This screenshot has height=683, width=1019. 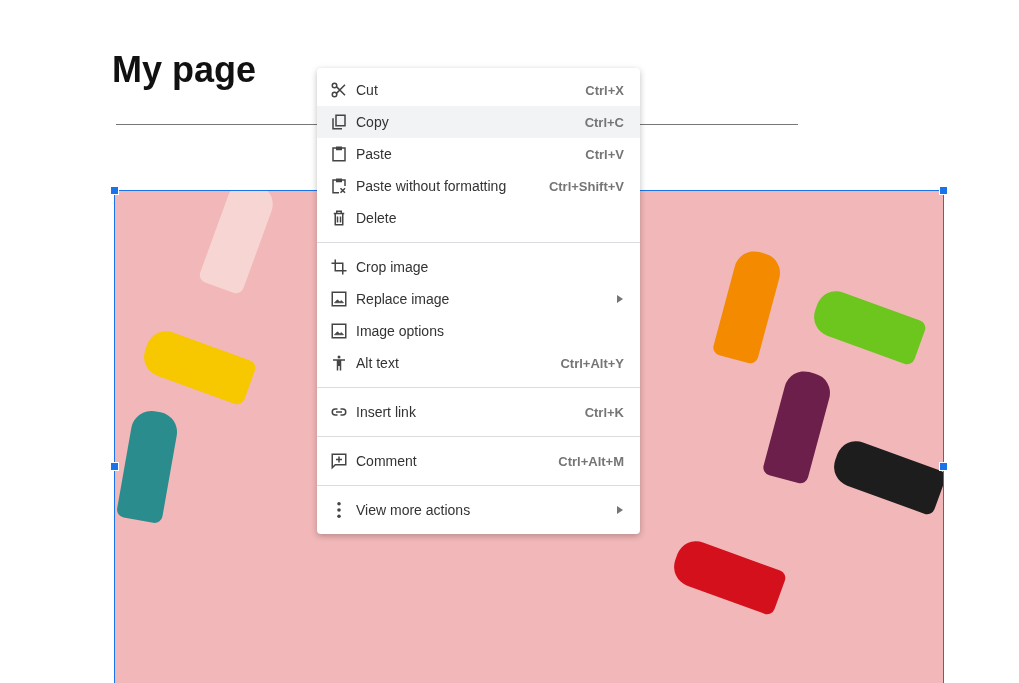 What do you see at coordinates (478, 363) in the screenshot?
I see `menu-item: Alt text Ctrl+Alt+Y` at bounding box center [478, 363].